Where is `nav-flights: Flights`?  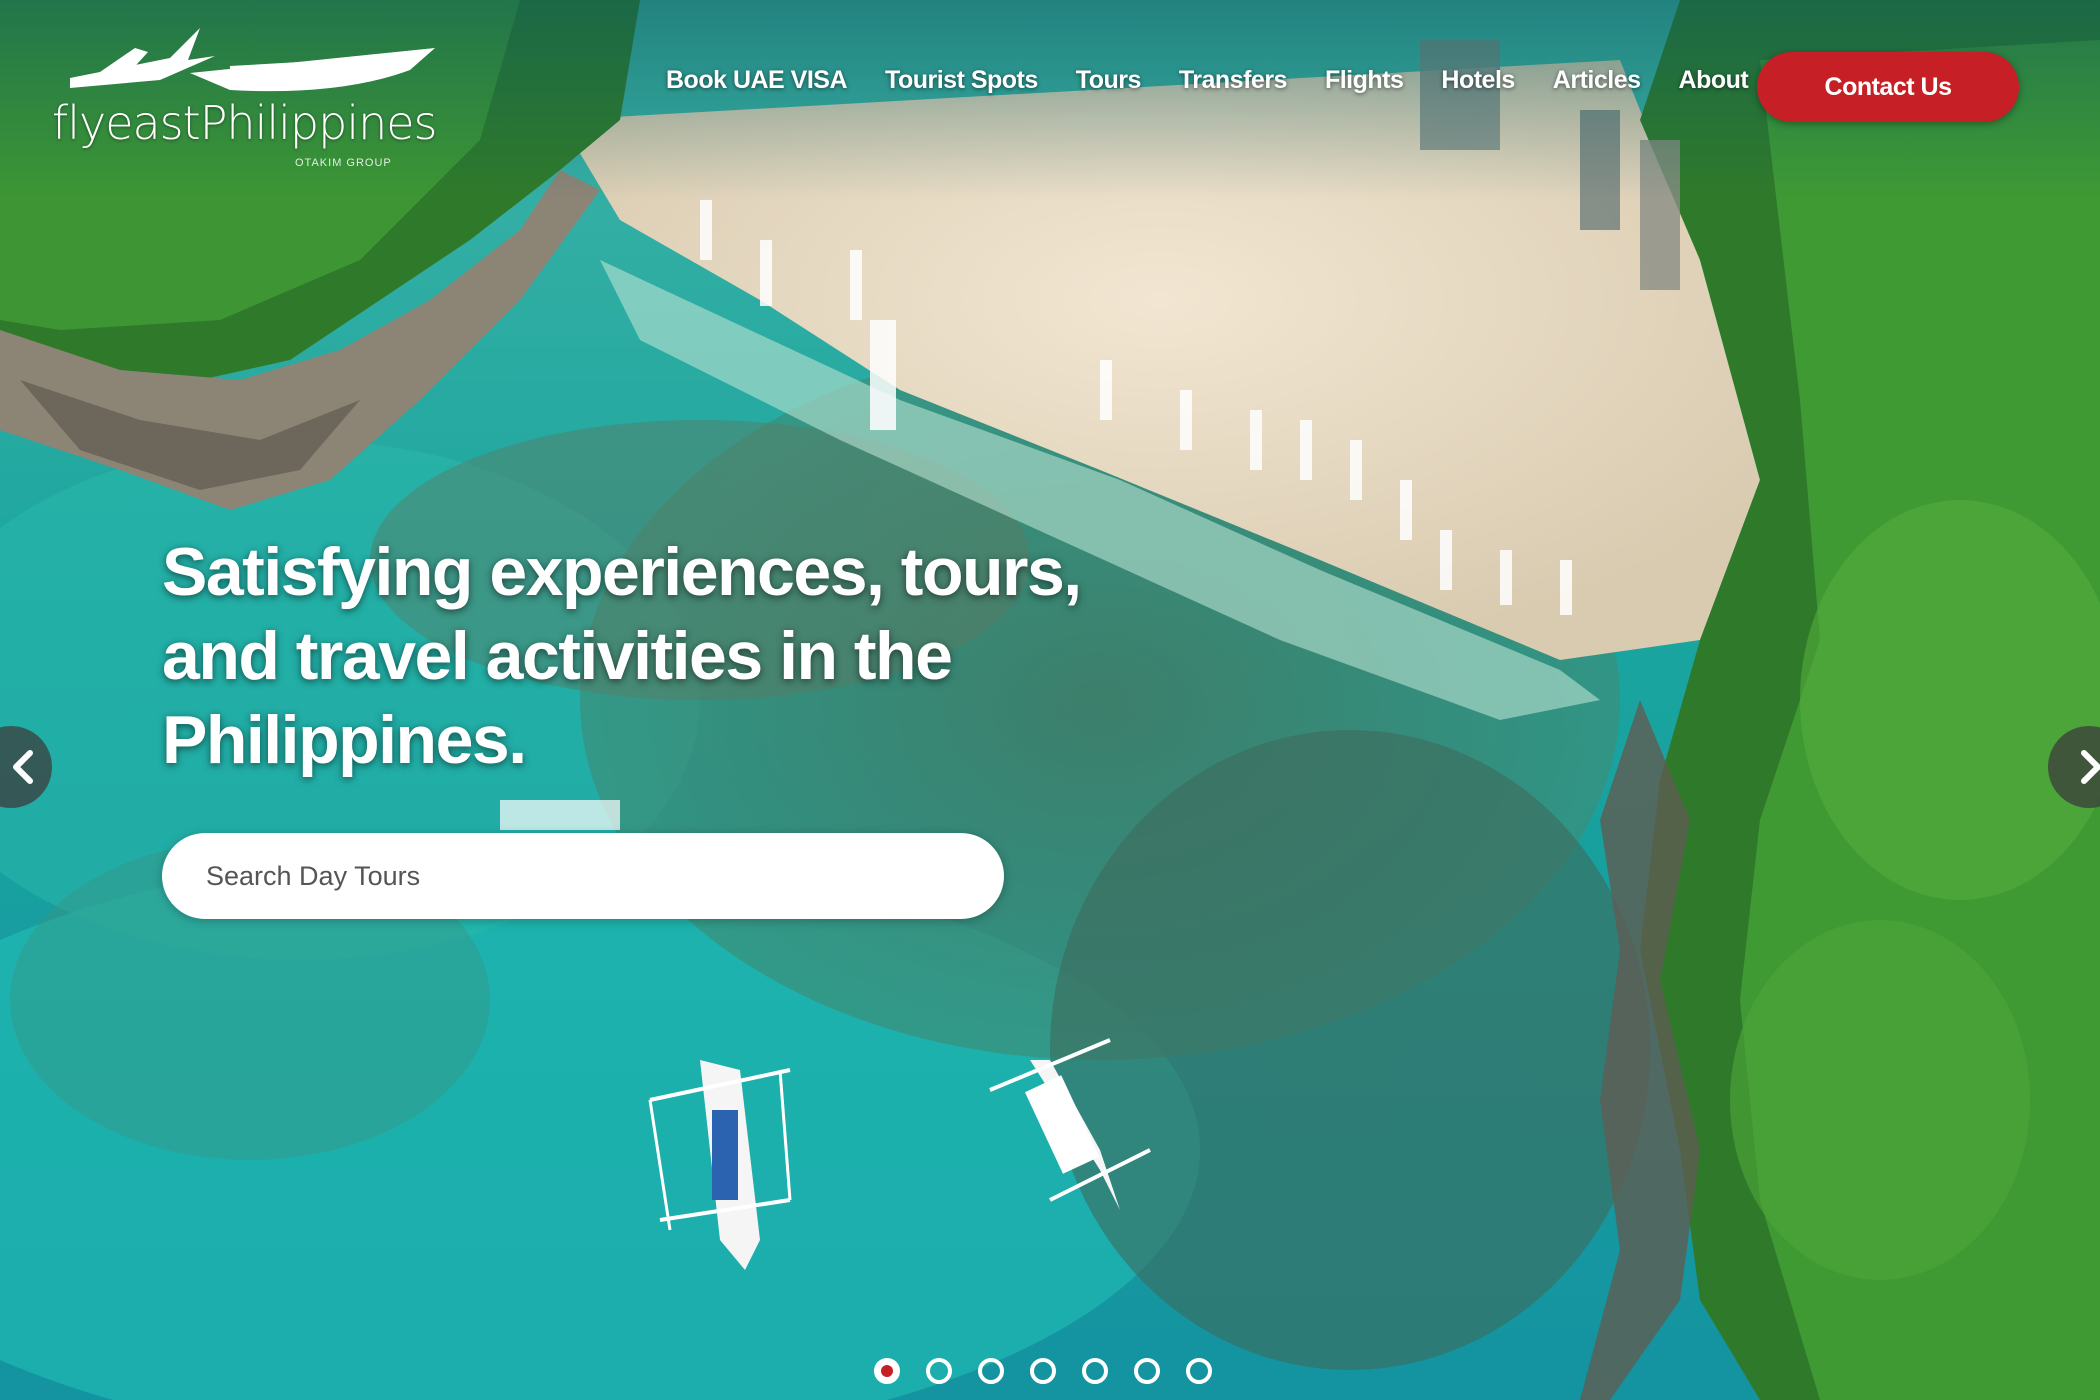 nav-flights: Flights is located at coordinates (1364, 80).